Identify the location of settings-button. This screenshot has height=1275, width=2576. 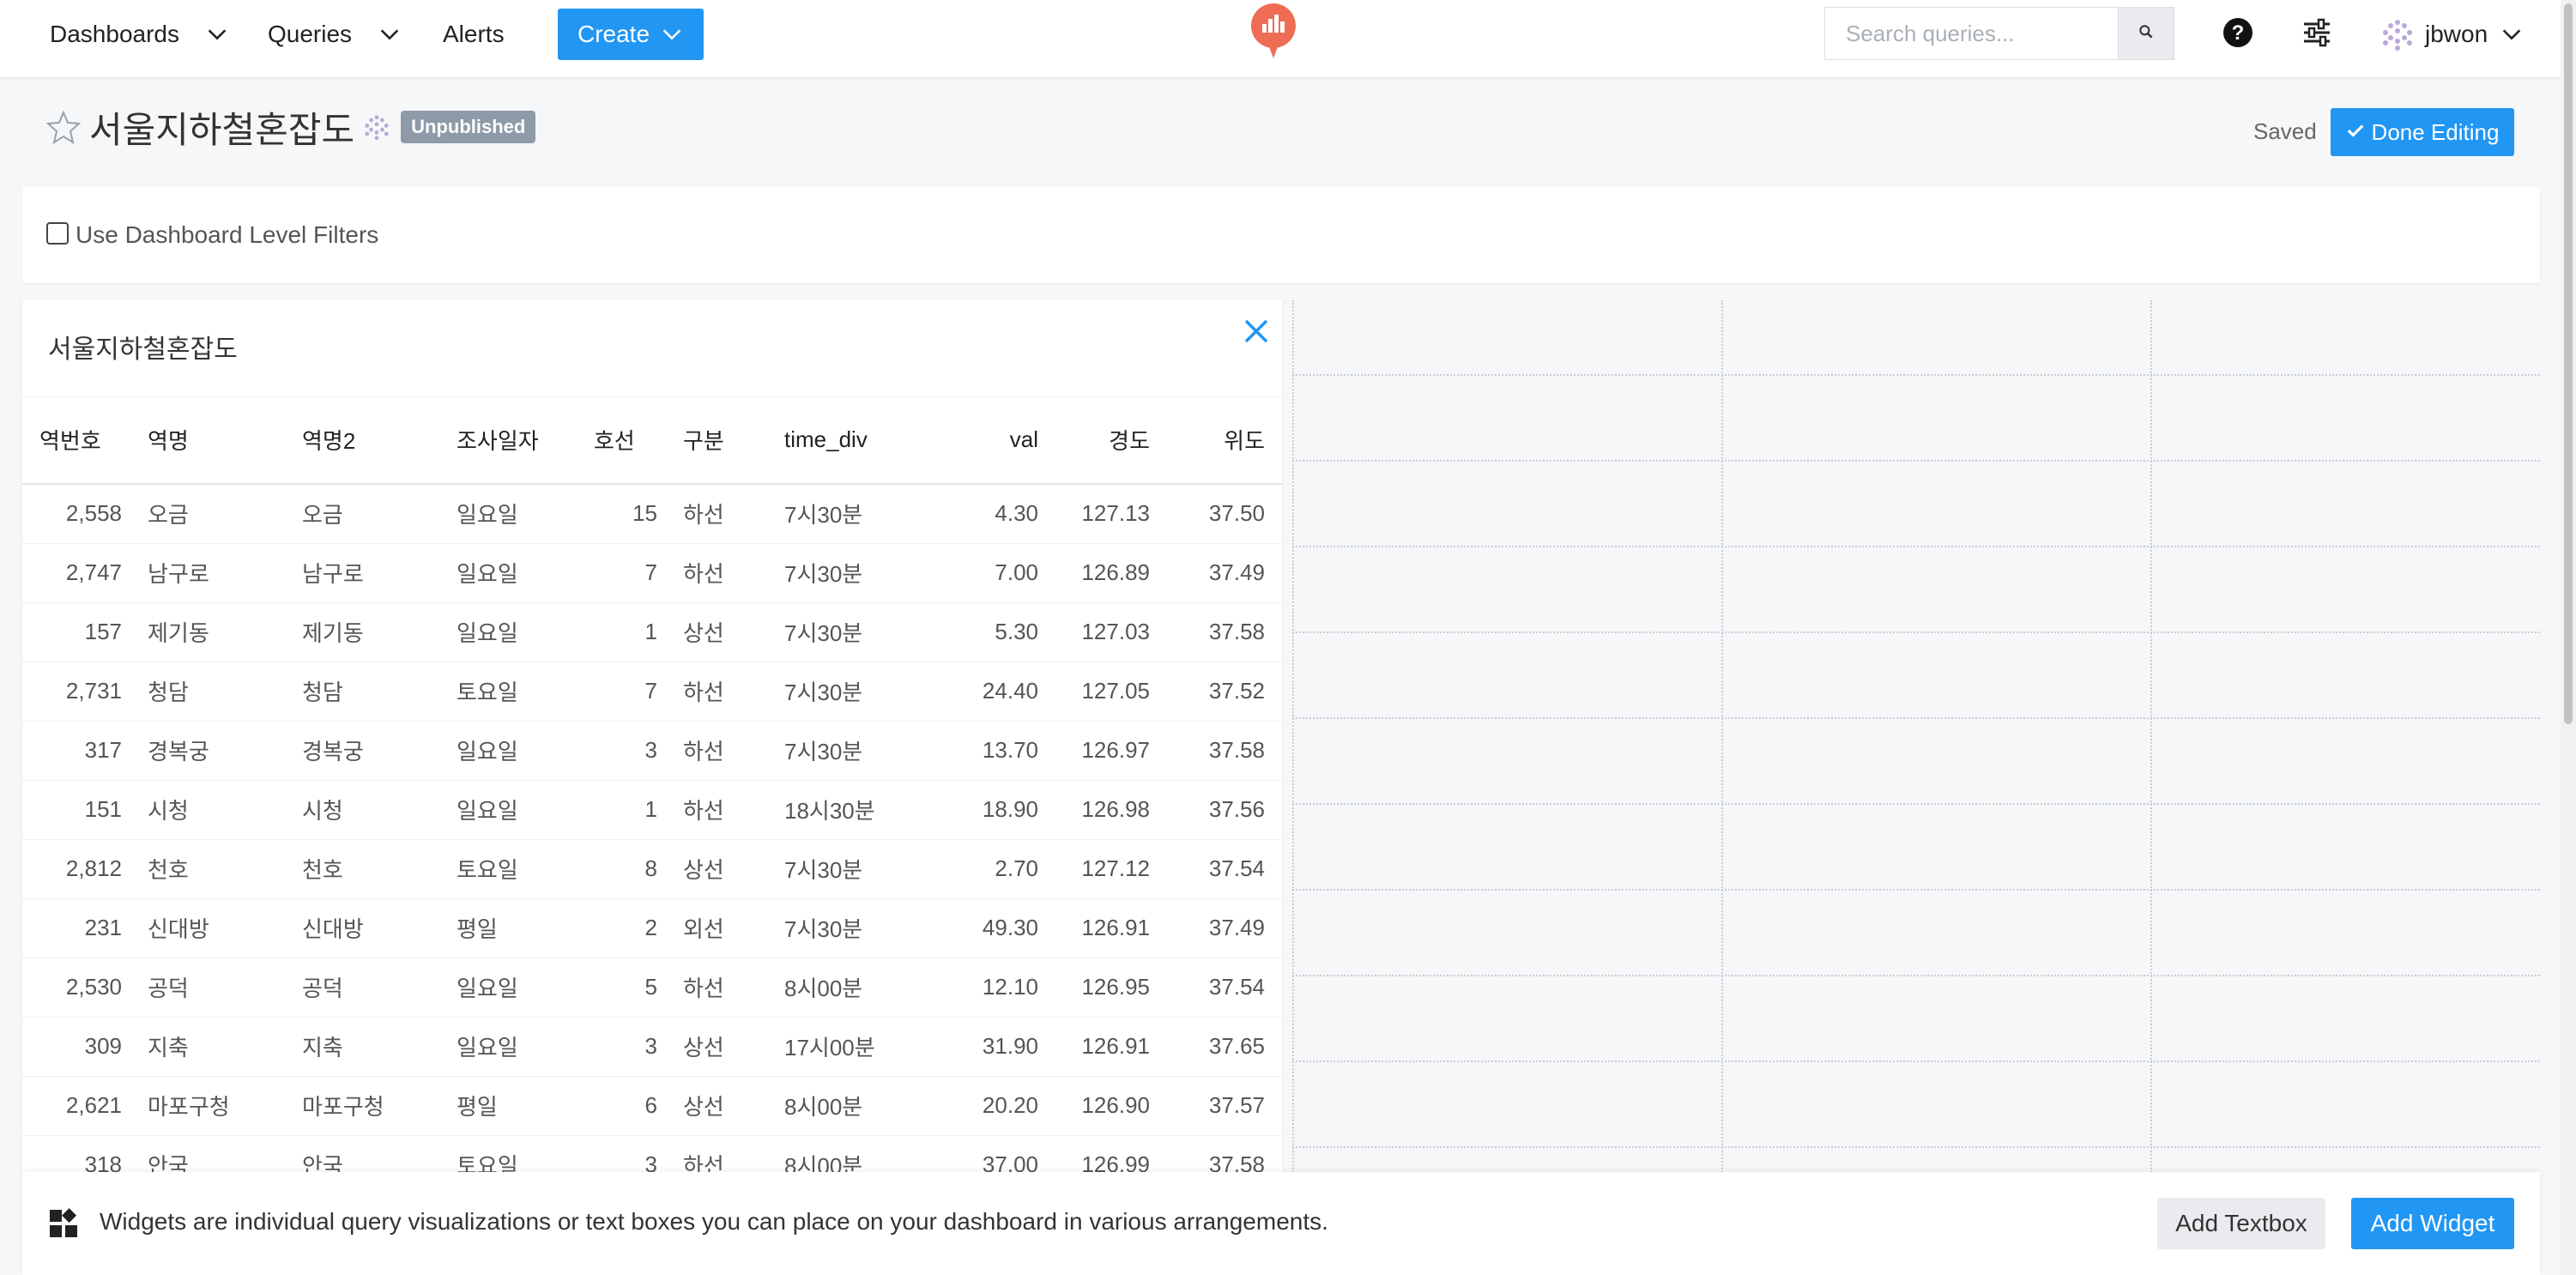
(2317, 34).